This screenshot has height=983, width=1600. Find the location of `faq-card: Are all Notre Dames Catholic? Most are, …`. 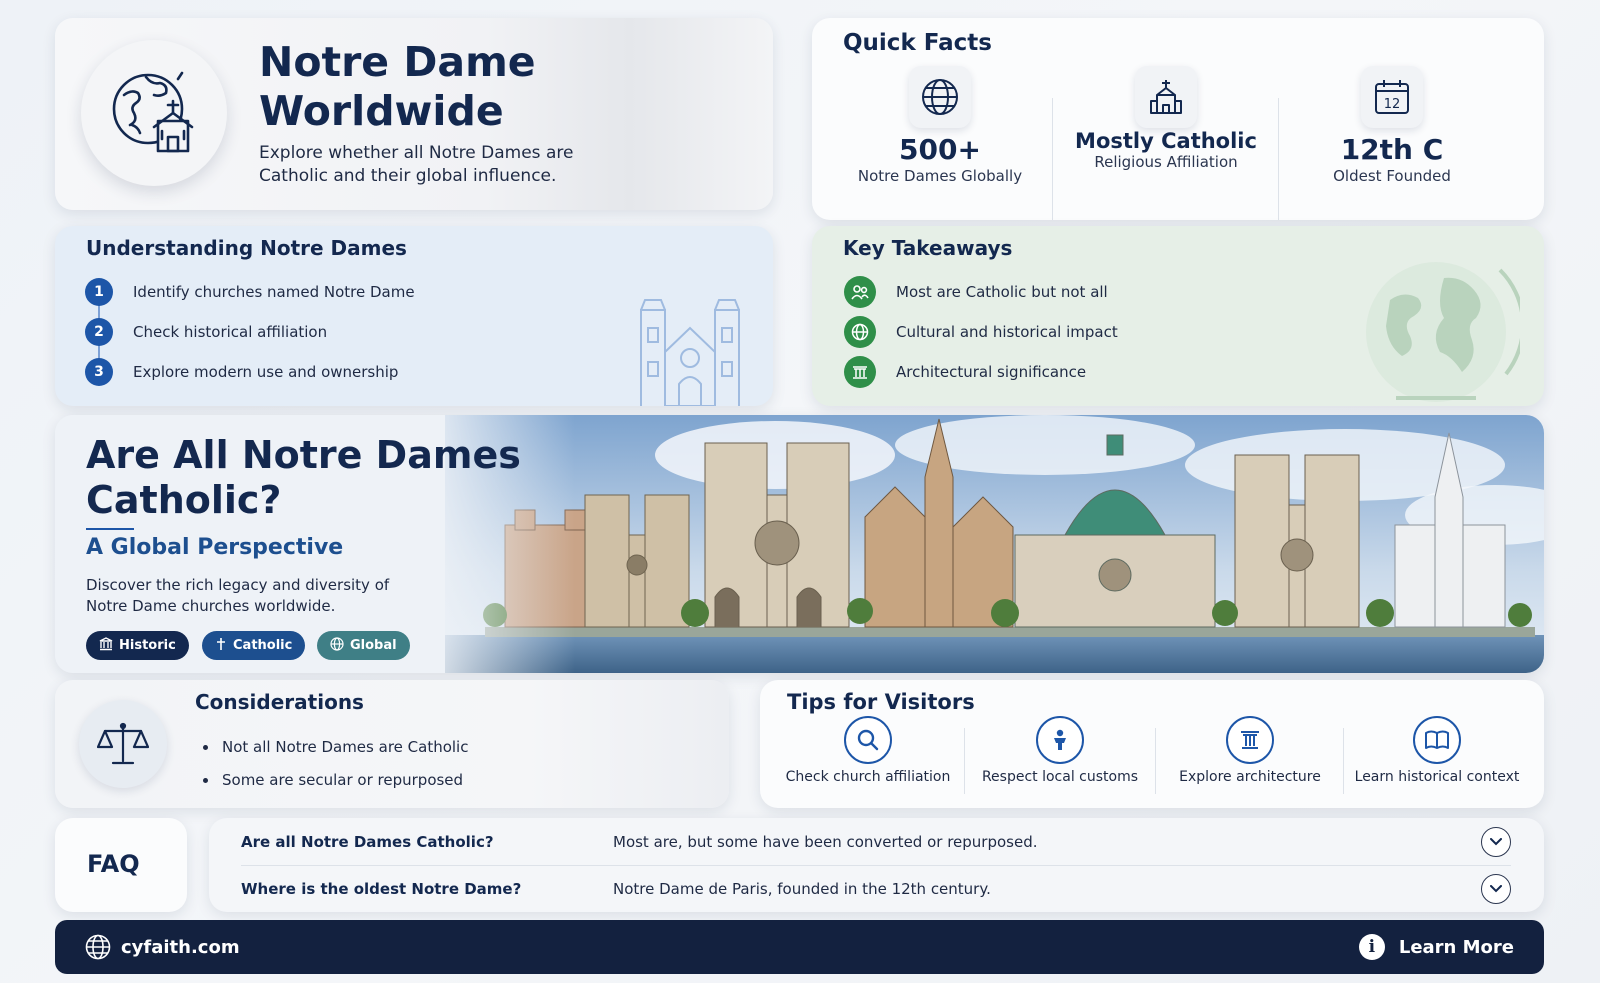

faq-card: Are all Notre Dames Catholic? Most are, … is located at coordinates (876, 865).